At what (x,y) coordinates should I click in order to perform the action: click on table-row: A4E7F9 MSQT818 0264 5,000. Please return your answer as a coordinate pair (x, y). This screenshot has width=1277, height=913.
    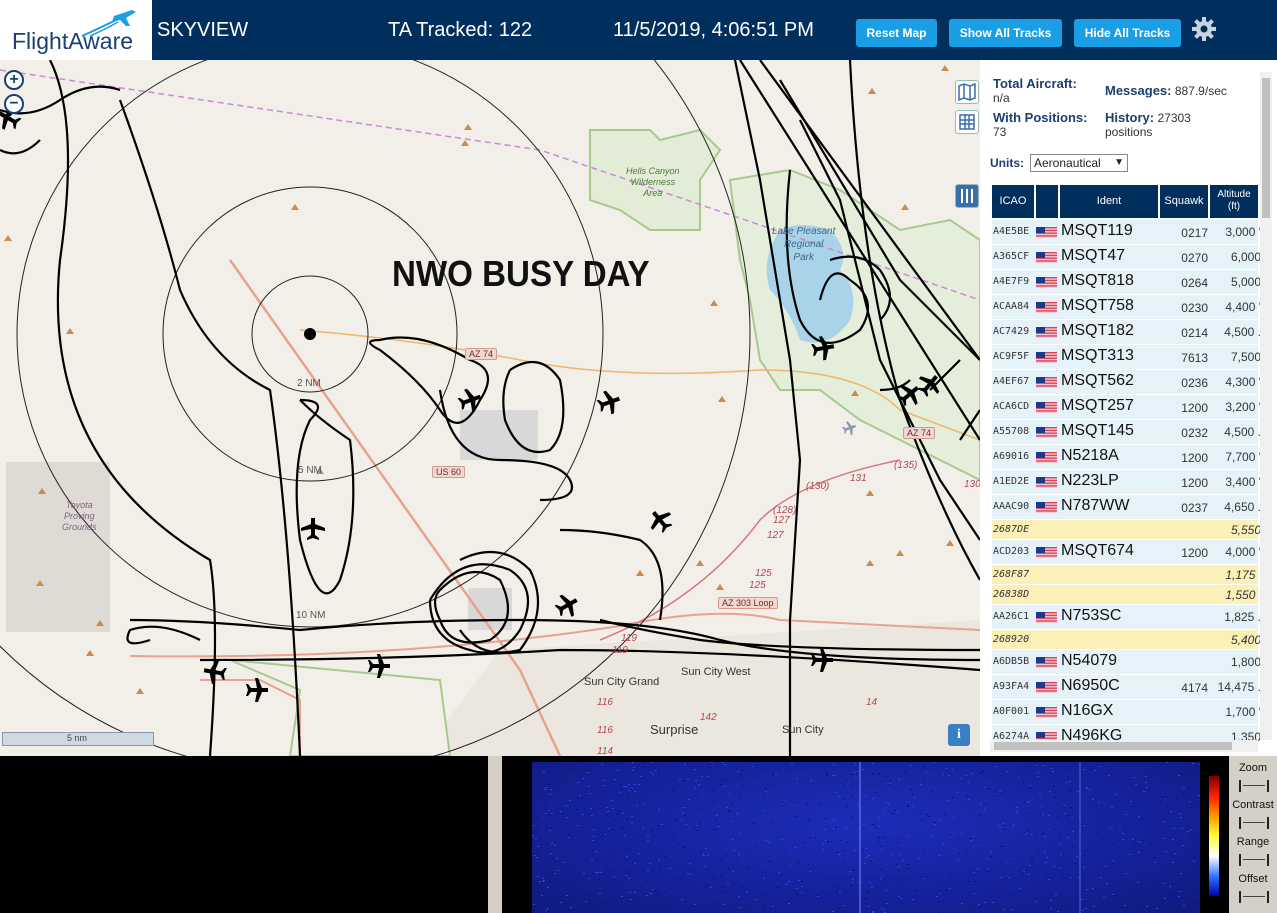
    Looking at the image, I should click on (1126, 282).